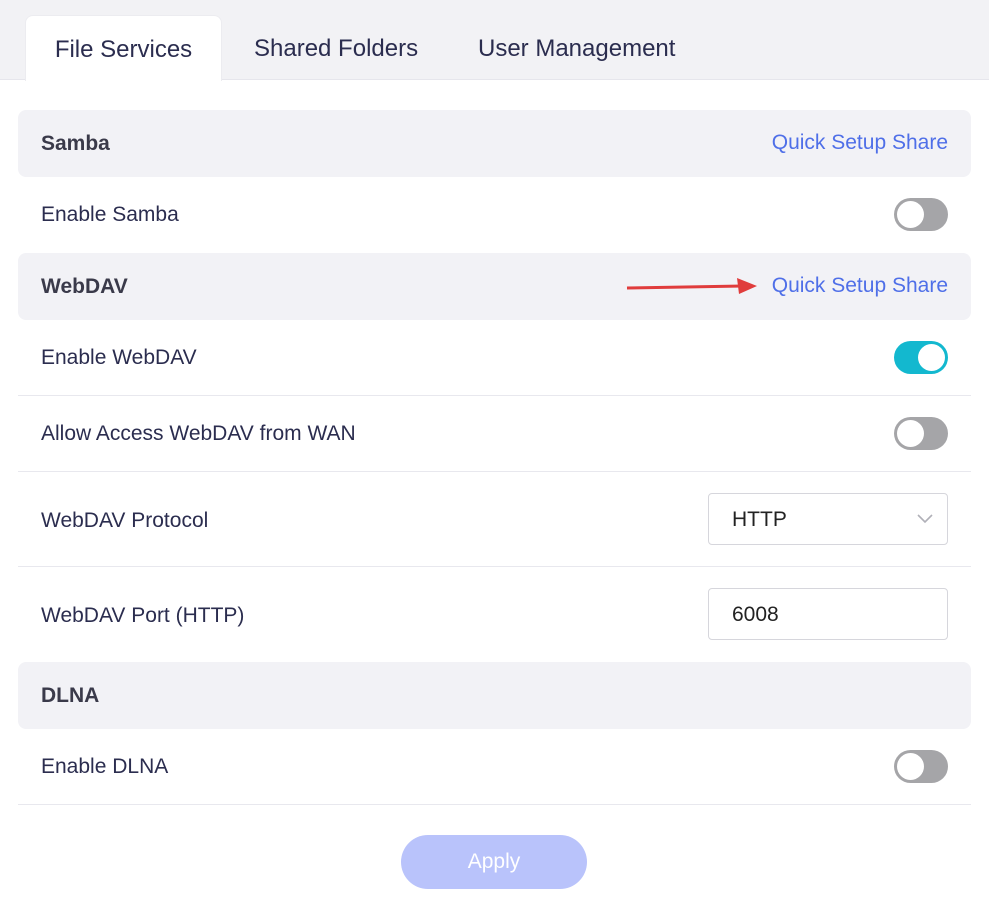 Image resolution: width=989 pixels, height=907 pixels. What do you see at coordinates (123, 48) in the screenshot?
I see `tab-file-services: File Services` at bounding box center [123, 48].